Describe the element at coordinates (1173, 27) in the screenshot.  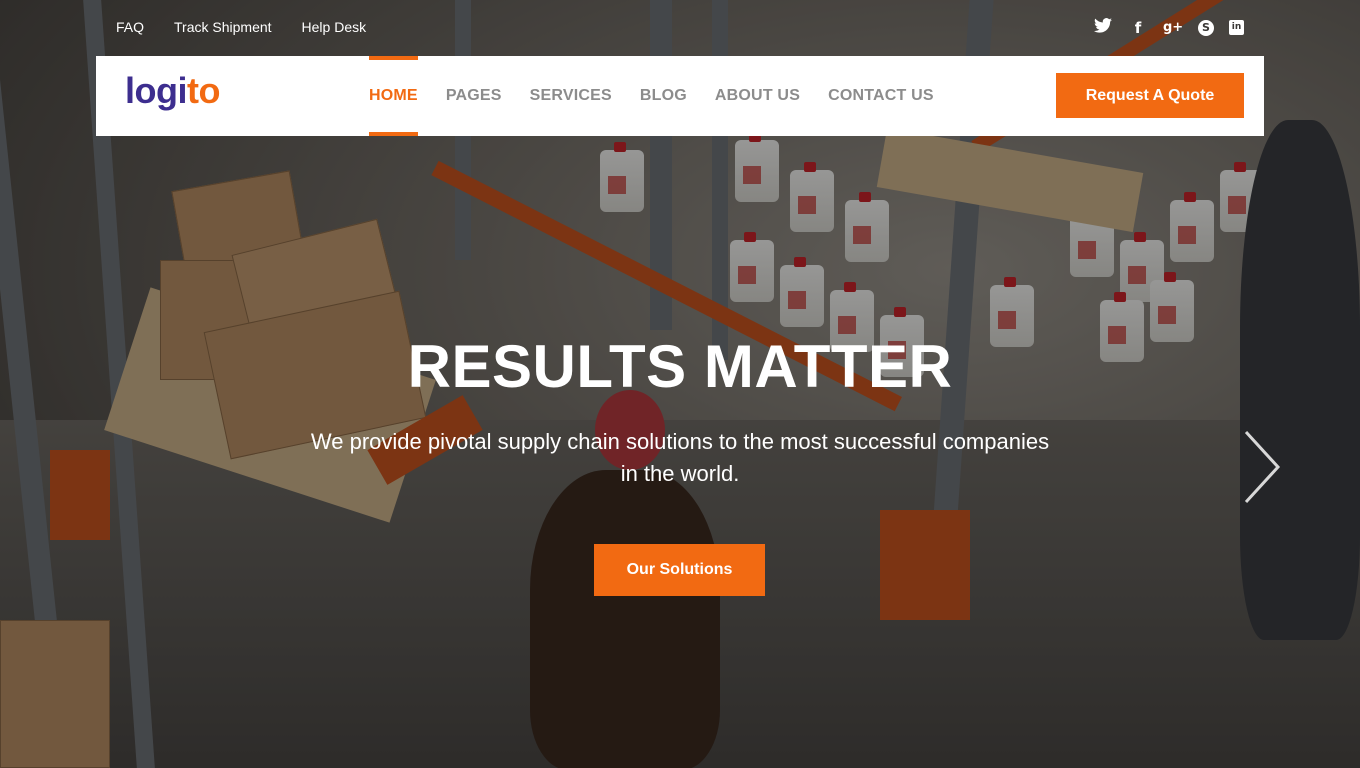
I see `google-plus-icon: g+` at that location.